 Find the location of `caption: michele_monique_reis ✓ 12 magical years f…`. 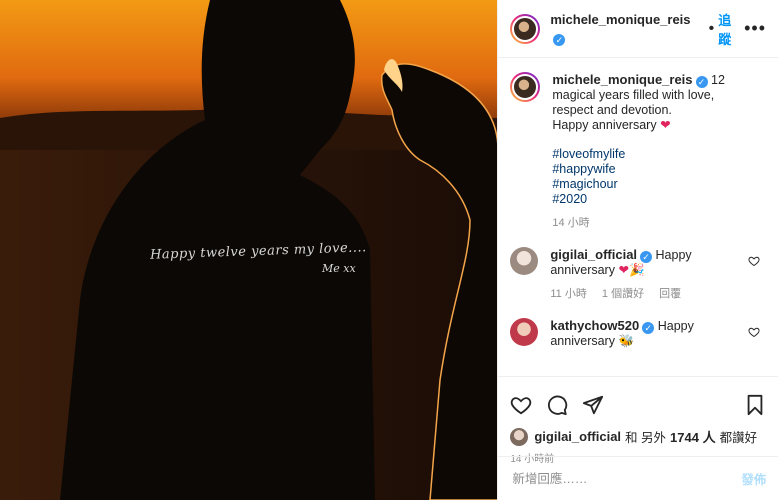

caption: michele_monique_reis ✓ 12 magical years f… is located at coordinates (638, 151).